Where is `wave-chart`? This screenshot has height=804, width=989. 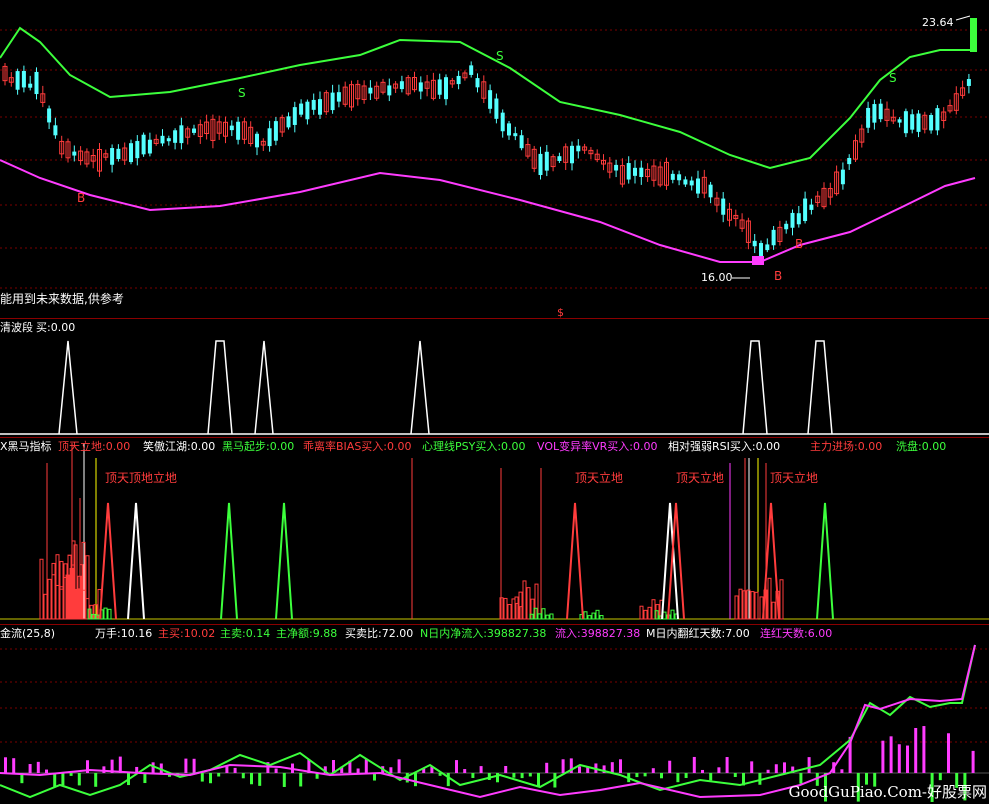
wave-chart is located at coordinates (494, 378).